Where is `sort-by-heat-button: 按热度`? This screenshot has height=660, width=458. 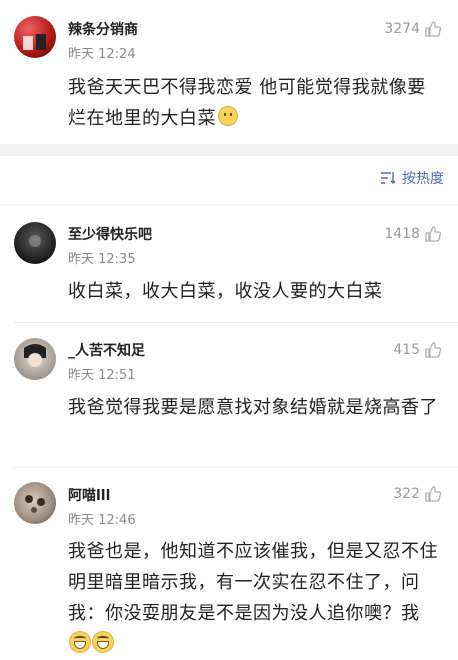
sort-by-heat-button: 按热度 is located at coordinates (412, 178).